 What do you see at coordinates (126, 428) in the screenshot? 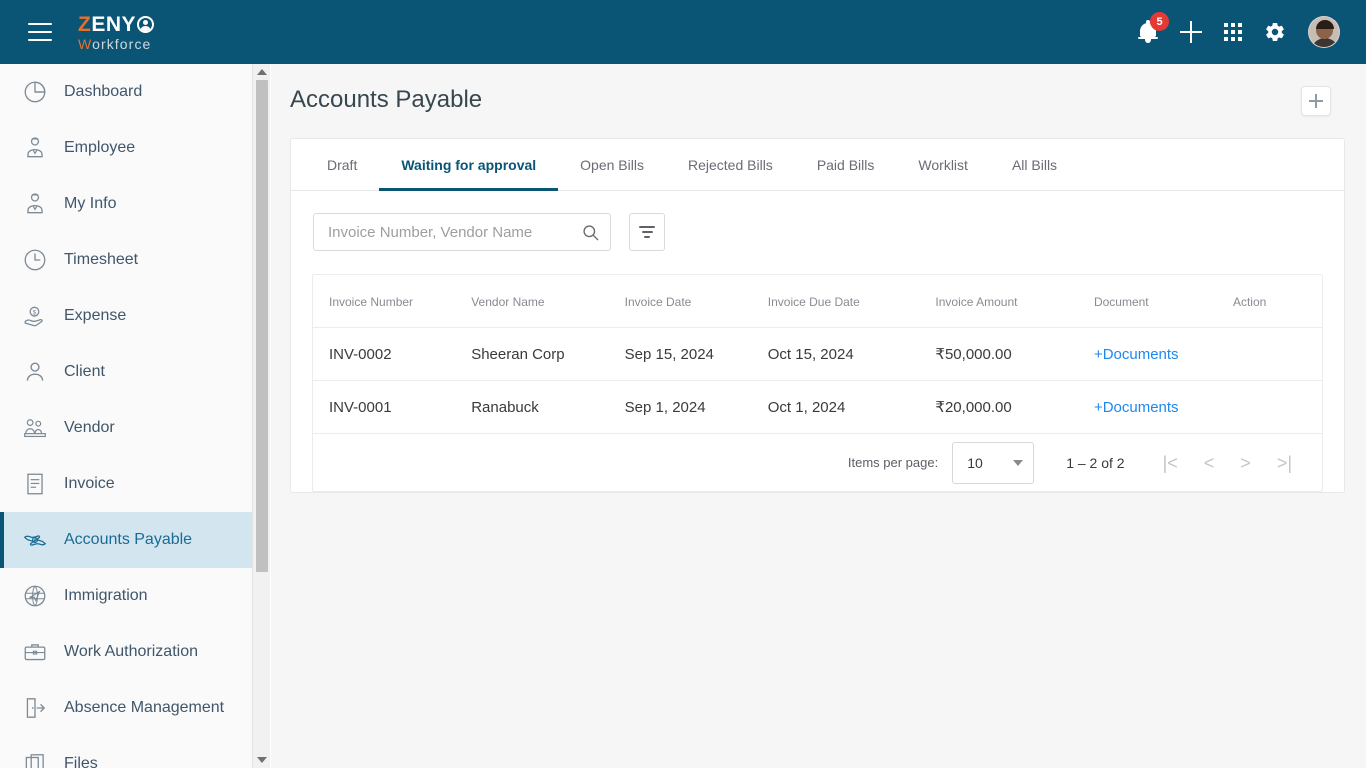
I see `sidebar-item-vendor: Vendor` at bounding box center [126, 428].